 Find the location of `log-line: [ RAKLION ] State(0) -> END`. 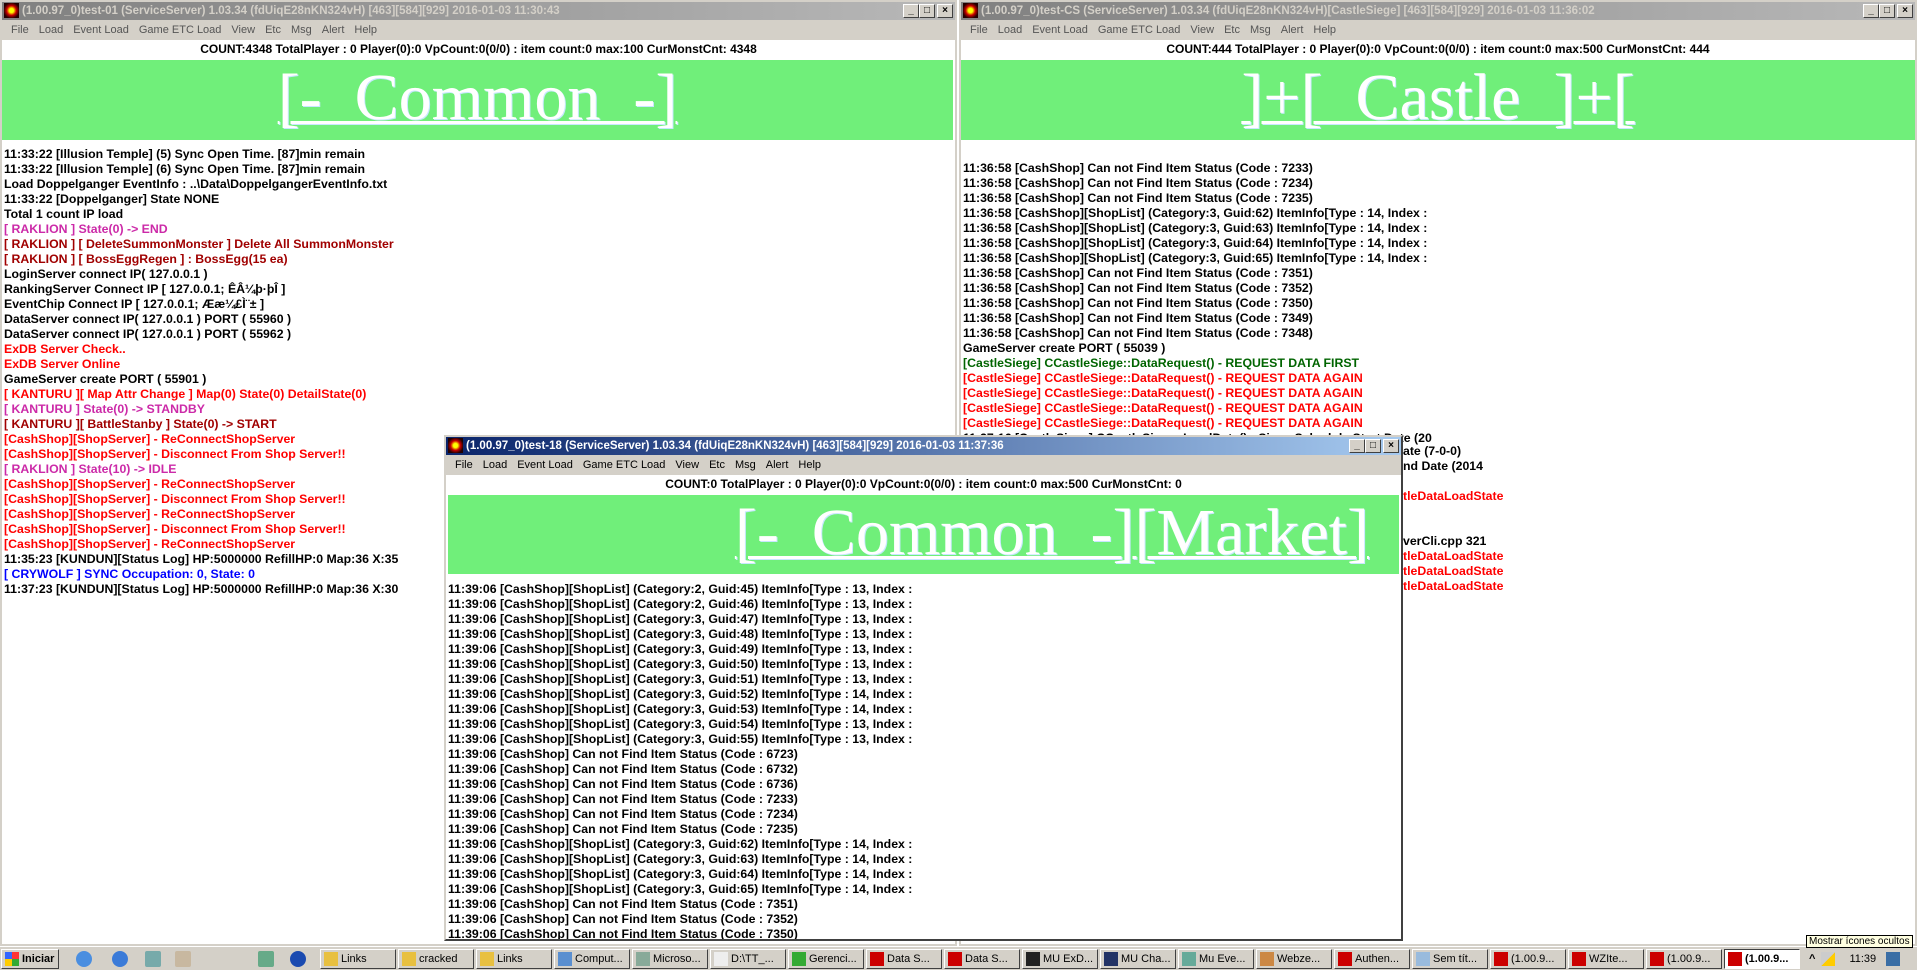

log-line: [ RAKLION ] State(0) -> END is located at coordinates (86, 229).